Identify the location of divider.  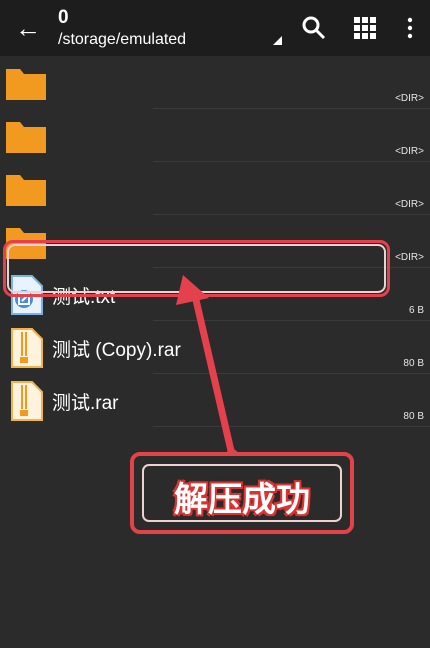
(291, 426).